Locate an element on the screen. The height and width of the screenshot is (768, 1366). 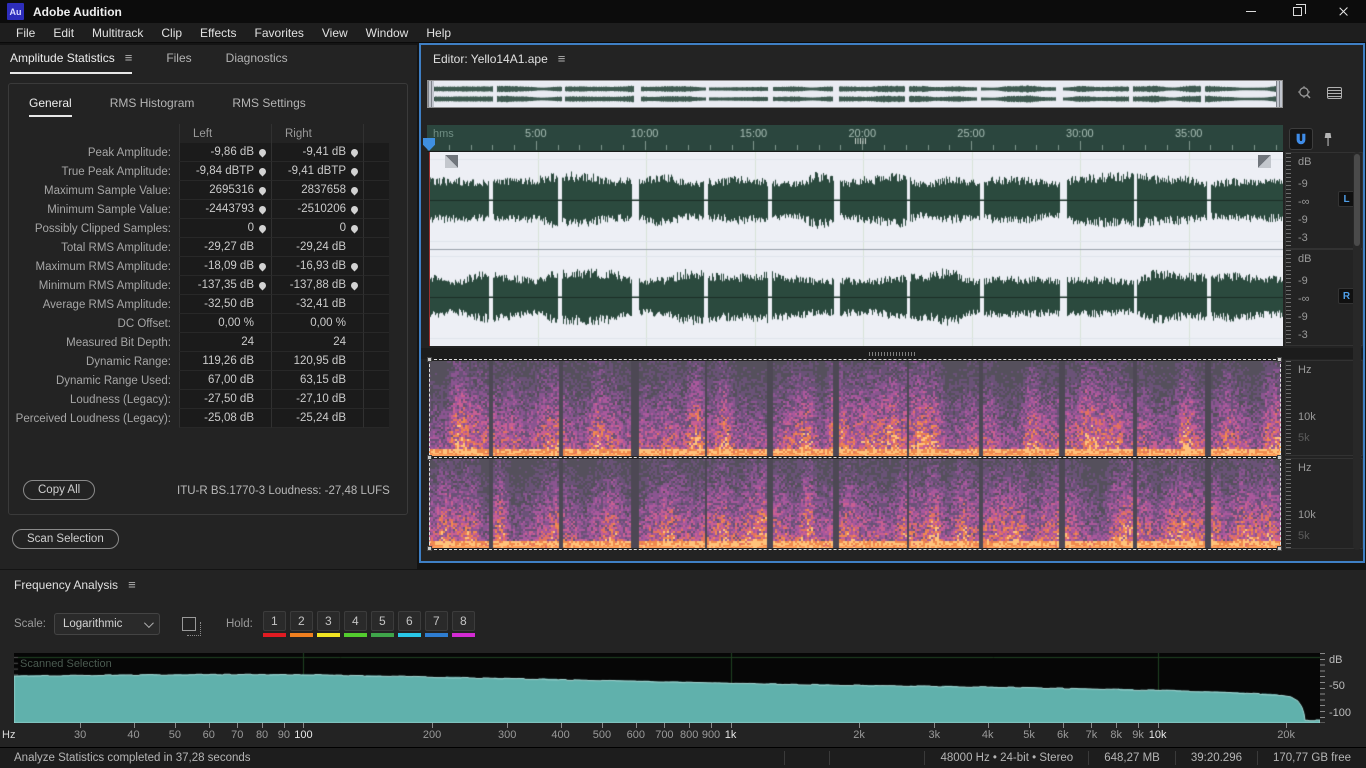
spectrogram-right is located at coordinates (855, 503).